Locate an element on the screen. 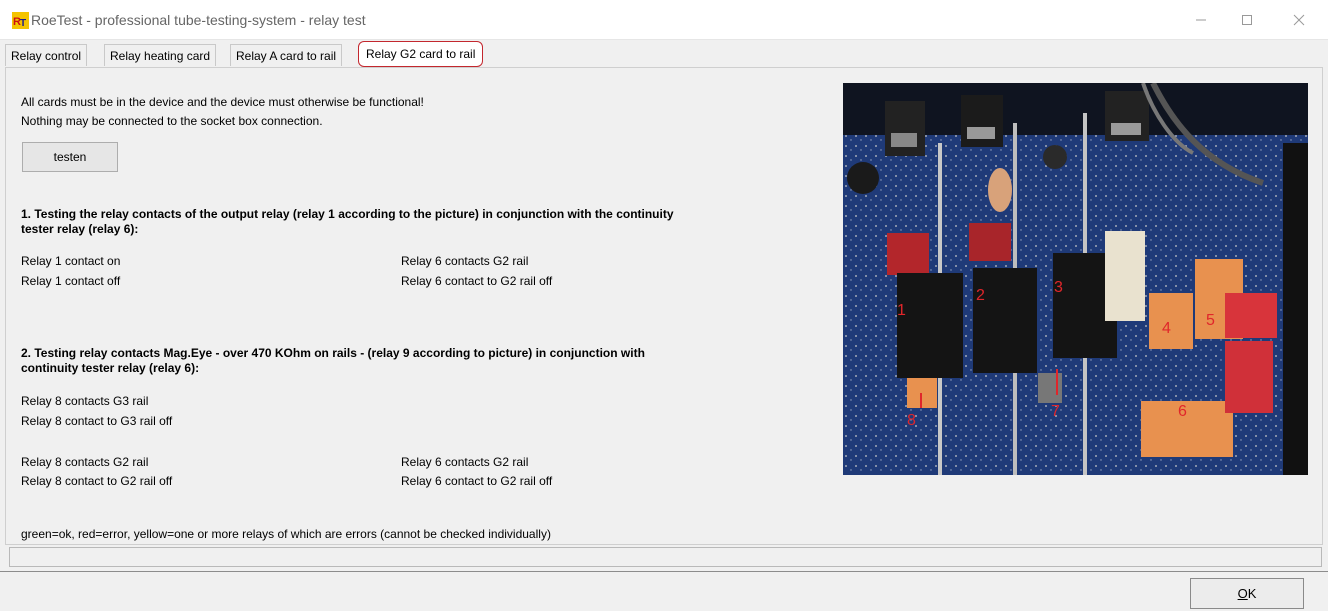  relay8-contacts-g2-label: Relay 8 contacts G2 rail is located at coordinates (85, 462).